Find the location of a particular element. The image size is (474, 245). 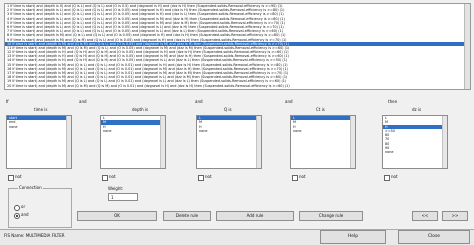

connection-title: Connection is located at coordinates (30, 187).